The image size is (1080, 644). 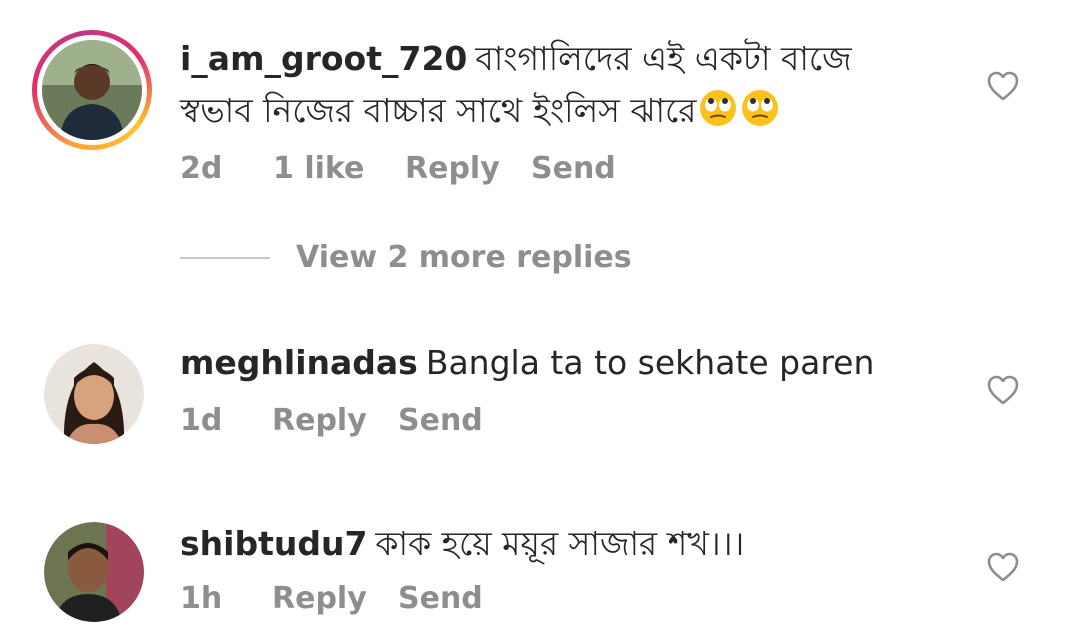 What do you see at coordinates (201, 168) in the screenshot?
I see `comment-timestamp: 2d` at bounding box center [201, 168].